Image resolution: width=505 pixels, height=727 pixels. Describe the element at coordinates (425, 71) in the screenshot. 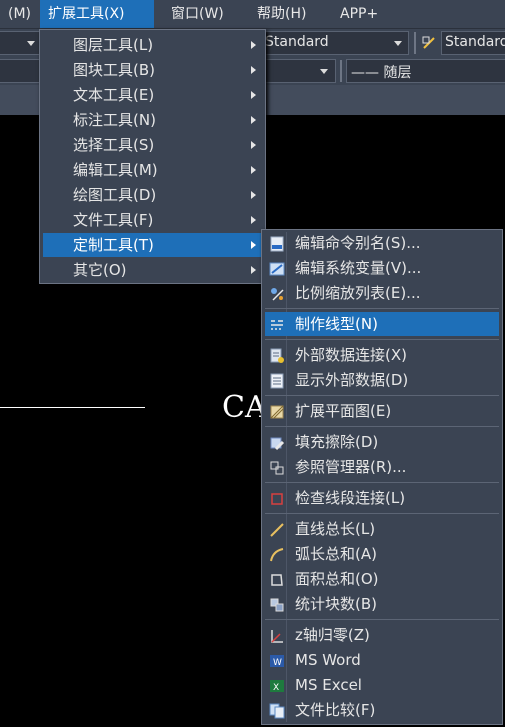

I see `linetype-combo: —— 随层` at that location.